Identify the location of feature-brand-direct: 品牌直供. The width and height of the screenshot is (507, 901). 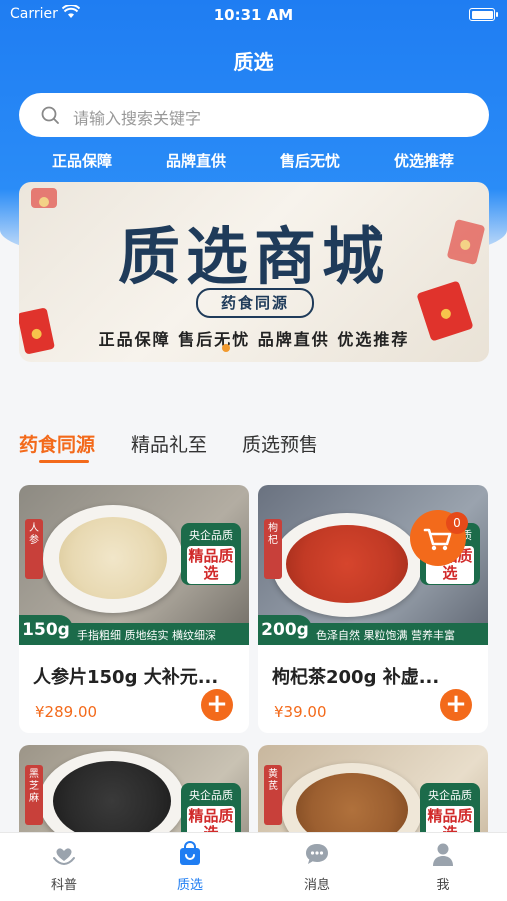
(195, 161).